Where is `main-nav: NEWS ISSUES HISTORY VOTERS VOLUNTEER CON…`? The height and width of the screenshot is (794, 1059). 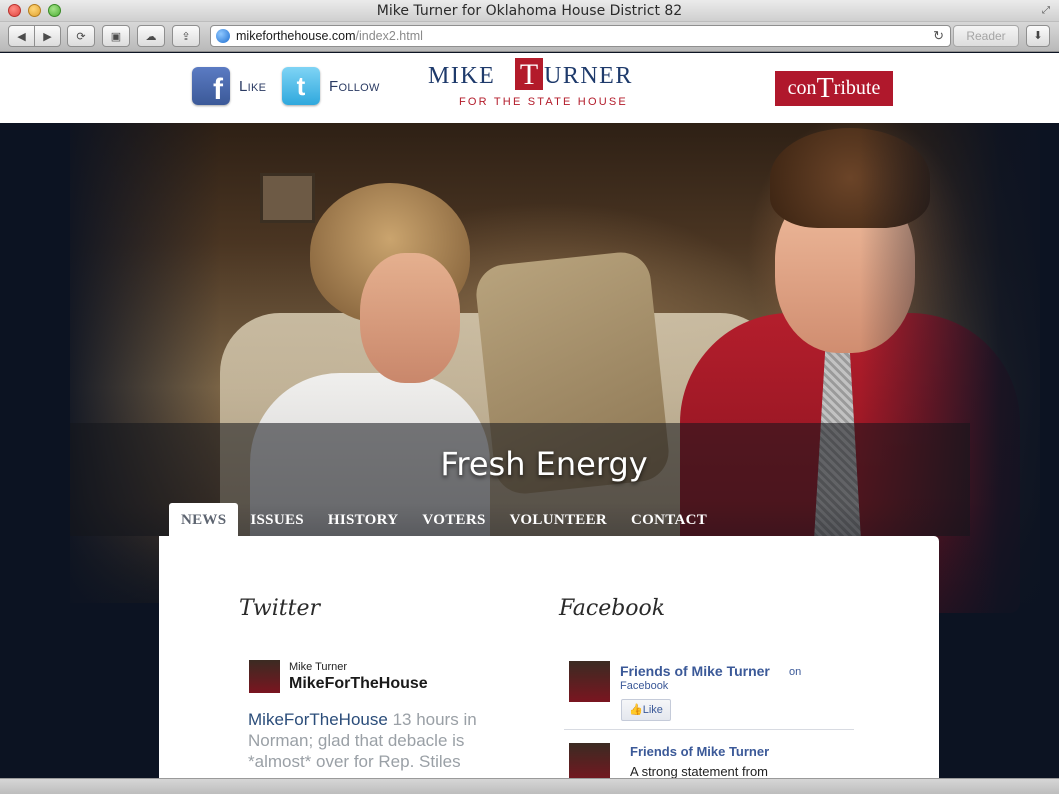
main-nav: NEWS ISSUES HISTORY VOTERS VOLUNTEER CON… is located at coordinates (444, 519).